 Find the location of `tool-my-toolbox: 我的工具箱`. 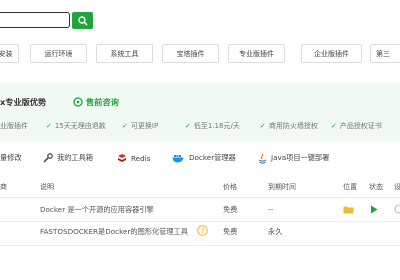

tool-my-toolbox: 我的工具箱 is located at coordinates (68, 158).